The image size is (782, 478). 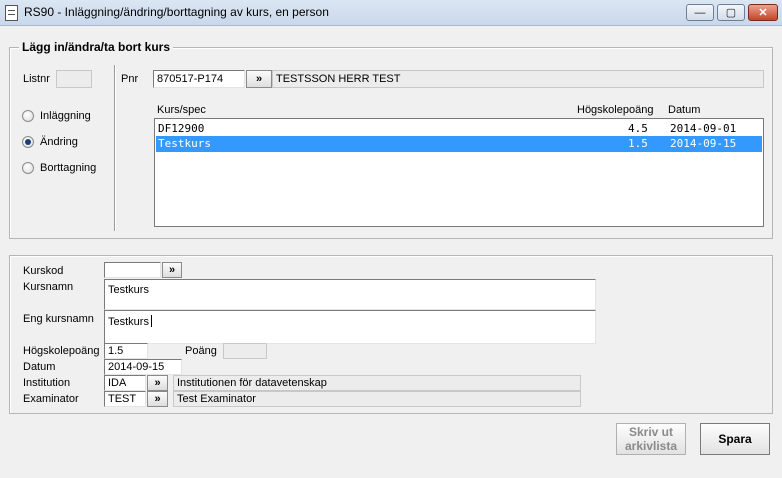 What do you see at coordinates (125, 399) in the screenshot?
I see `examinator-code-field: TEST` at bounding box center [125, 399].